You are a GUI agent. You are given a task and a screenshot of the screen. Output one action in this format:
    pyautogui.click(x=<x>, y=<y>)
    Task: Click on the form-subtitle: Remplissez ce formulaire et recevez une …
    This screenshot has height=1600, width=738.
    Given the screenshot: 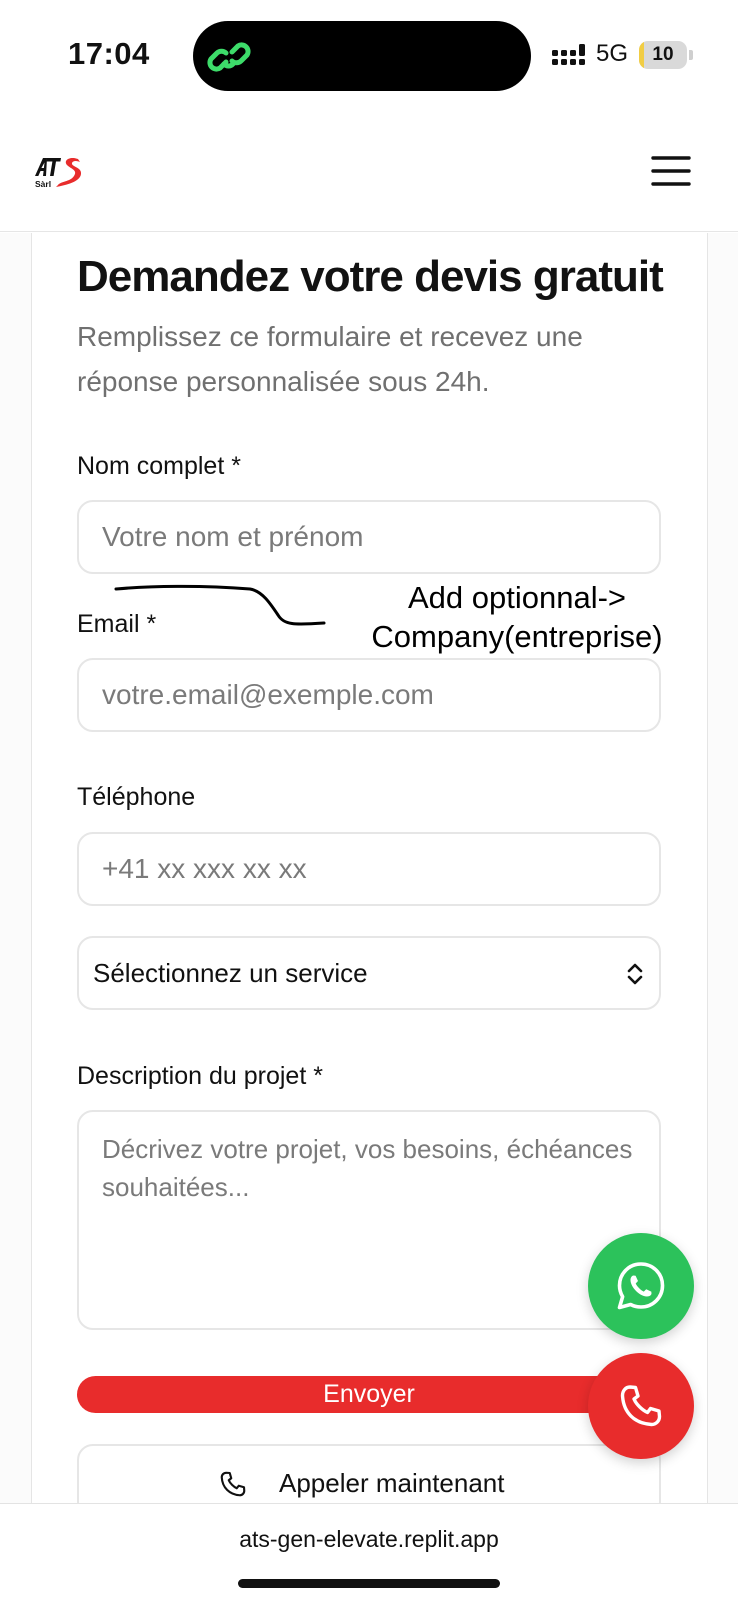 What is the action you would take?
    pyautogui.click(x=330, y=359)
    